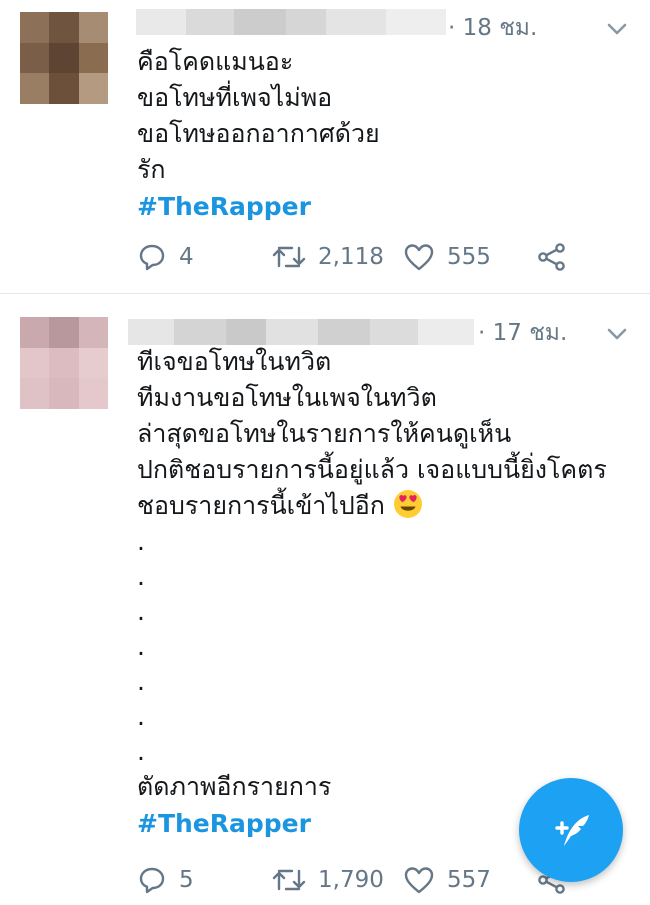 The width and height of the screenshot is (650, 905). I want to click on reply-button: 4, so click(165, 257).